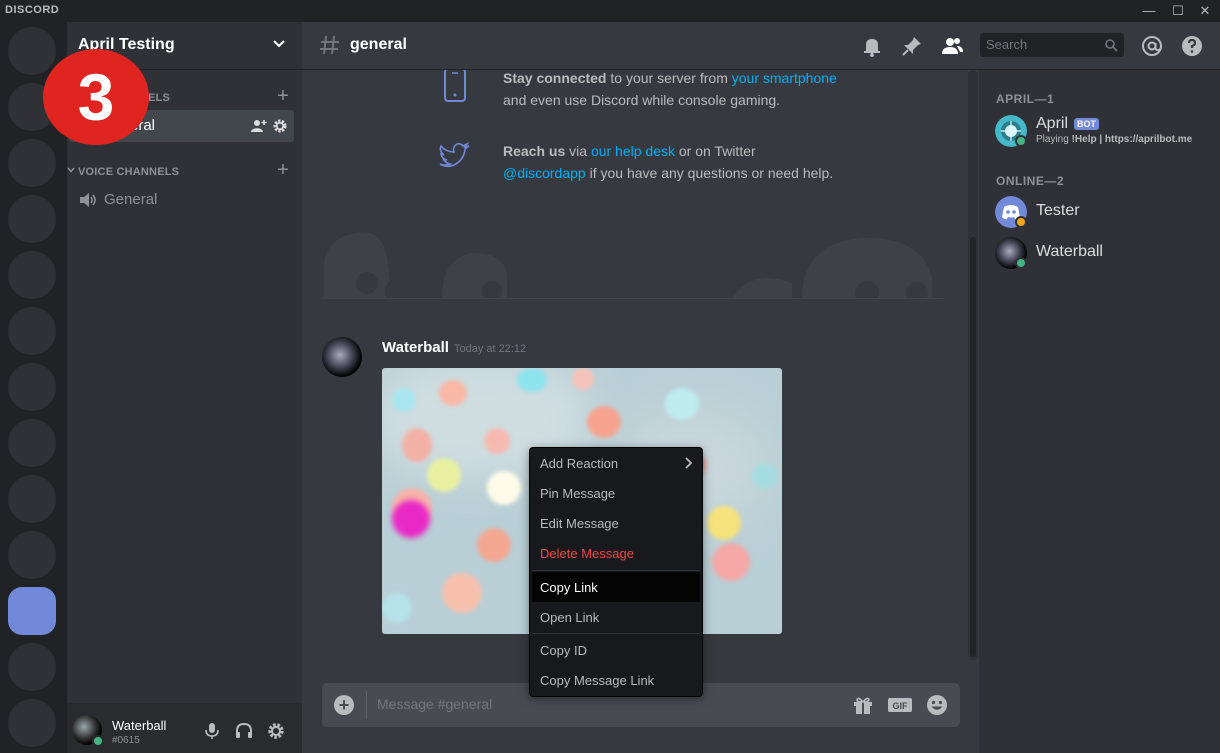 Image resolution: width=1220 pixels, height=753 pixels. What do you see at coordinates (937, 705) in the screenshot?
I see `emoji-icon` at bounding box center [937, 705].